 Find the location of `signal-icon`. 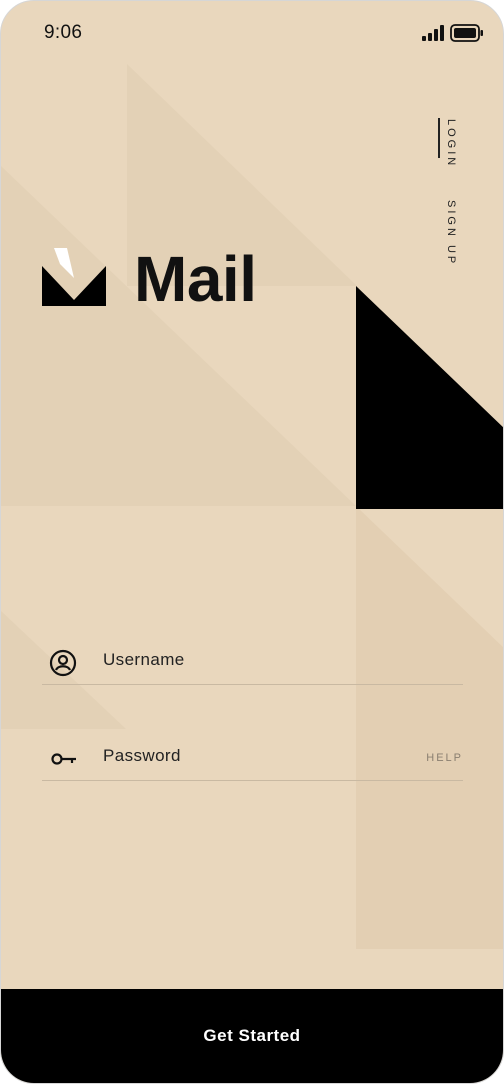

signal-icon is located at coordinates (433, 33).